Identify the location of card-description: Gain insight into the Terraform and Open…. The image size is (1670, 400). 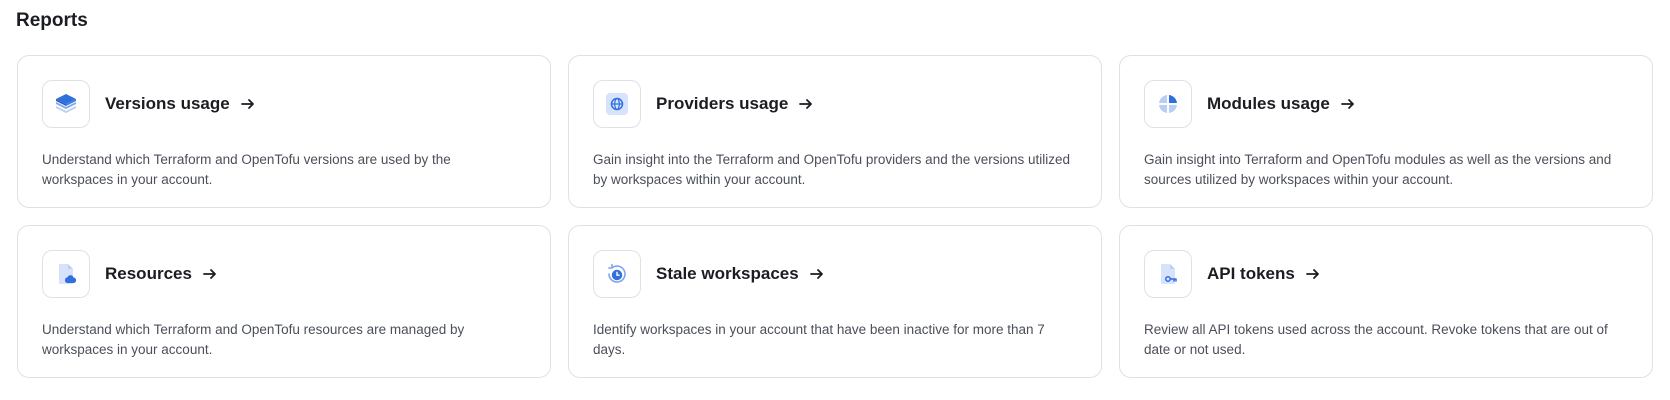
(832, 169).